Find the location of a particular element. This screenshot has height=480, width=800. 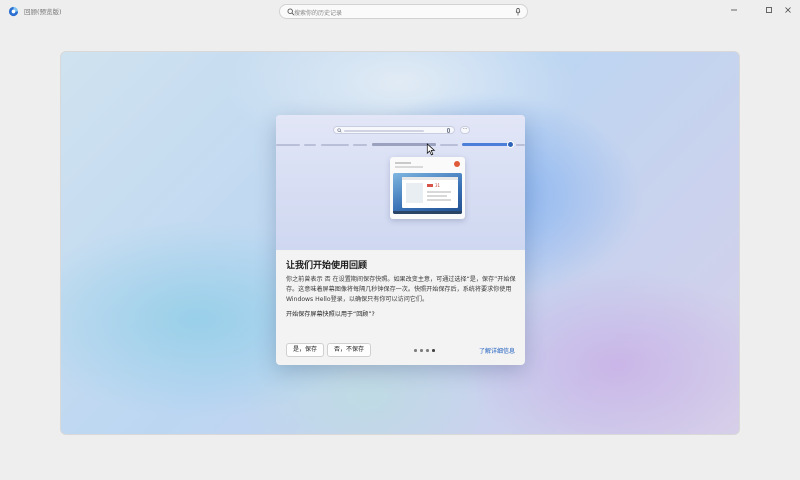

thumbnail-image is located at coordinates (414, 193).